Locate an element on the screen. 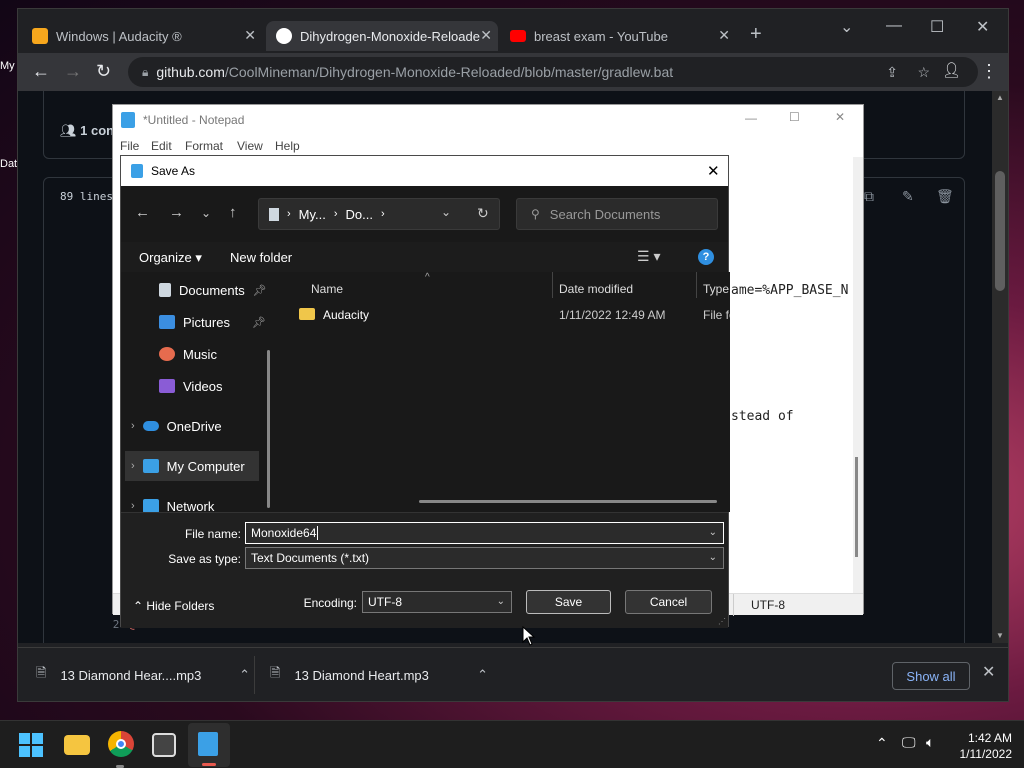 The image size is (1024, 768). close-downloads-icon: ✕ is located at coordinates (988, 672).